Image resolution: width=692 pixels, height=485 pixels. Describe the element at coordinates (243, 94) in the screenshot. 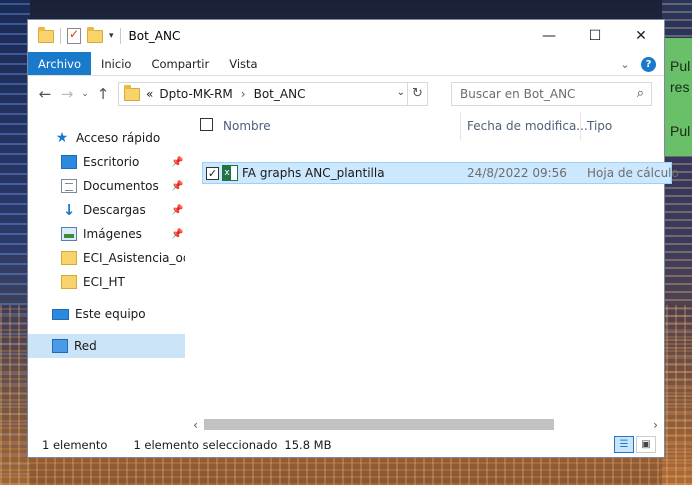

I see `chevron-right-icon: ›` at that location.